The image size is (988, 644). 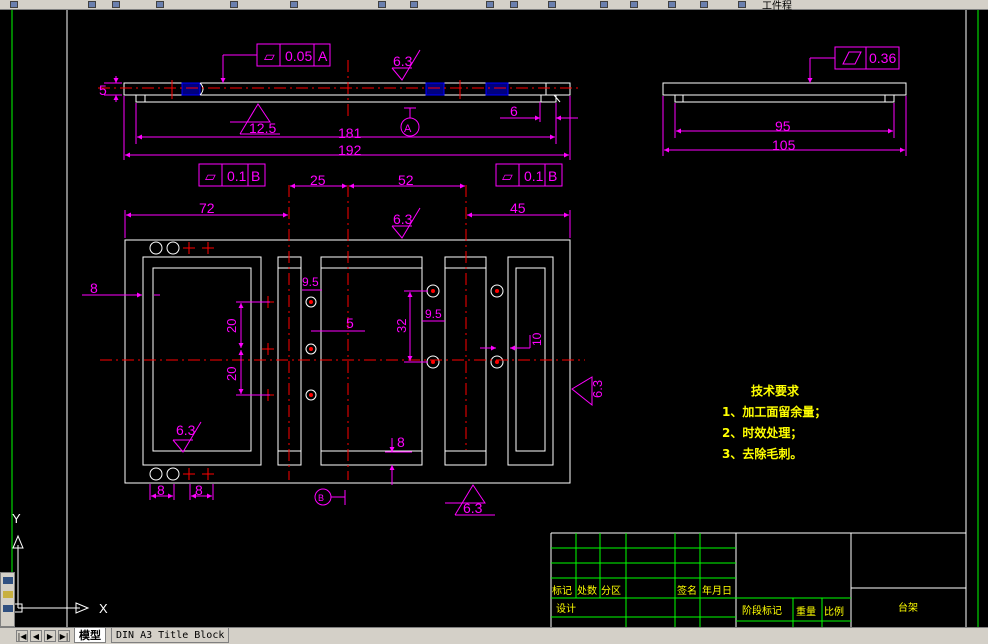 I want to click on open-icon, so click(x=92, y=4).